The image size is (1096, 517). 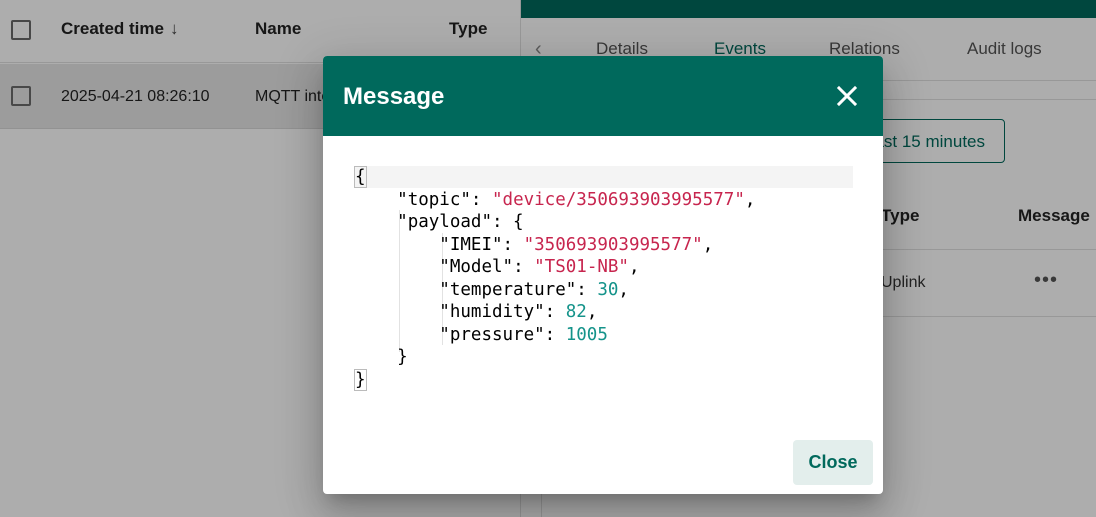 What do you see at coordinates (581, 267) in the screenshot?
I see `json-model-value: "TS01-NB"` at bounding box center [581, 267].